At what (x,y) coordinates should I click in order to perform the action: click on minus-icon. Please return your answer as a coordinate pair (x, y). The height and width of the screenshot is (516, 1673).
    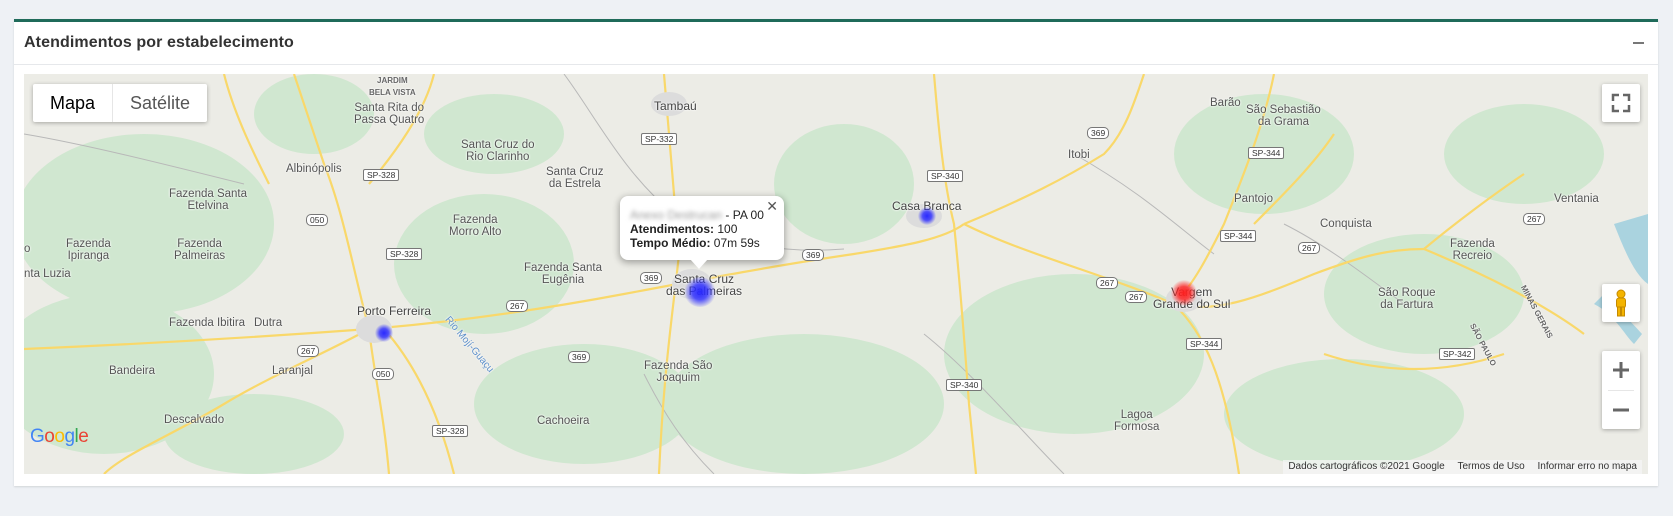
    Looking at the image, I should click on (1621, 410).